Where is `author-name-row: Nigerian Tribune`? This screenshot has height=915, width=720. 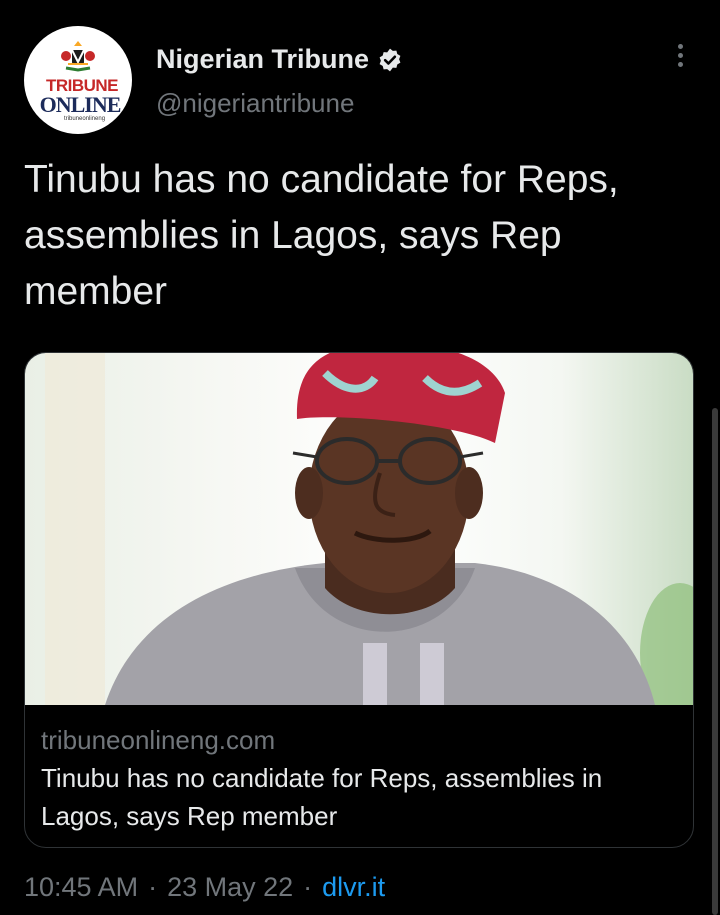 author-name-row: Nigerian Tribune is located at coordinates (279, 59).